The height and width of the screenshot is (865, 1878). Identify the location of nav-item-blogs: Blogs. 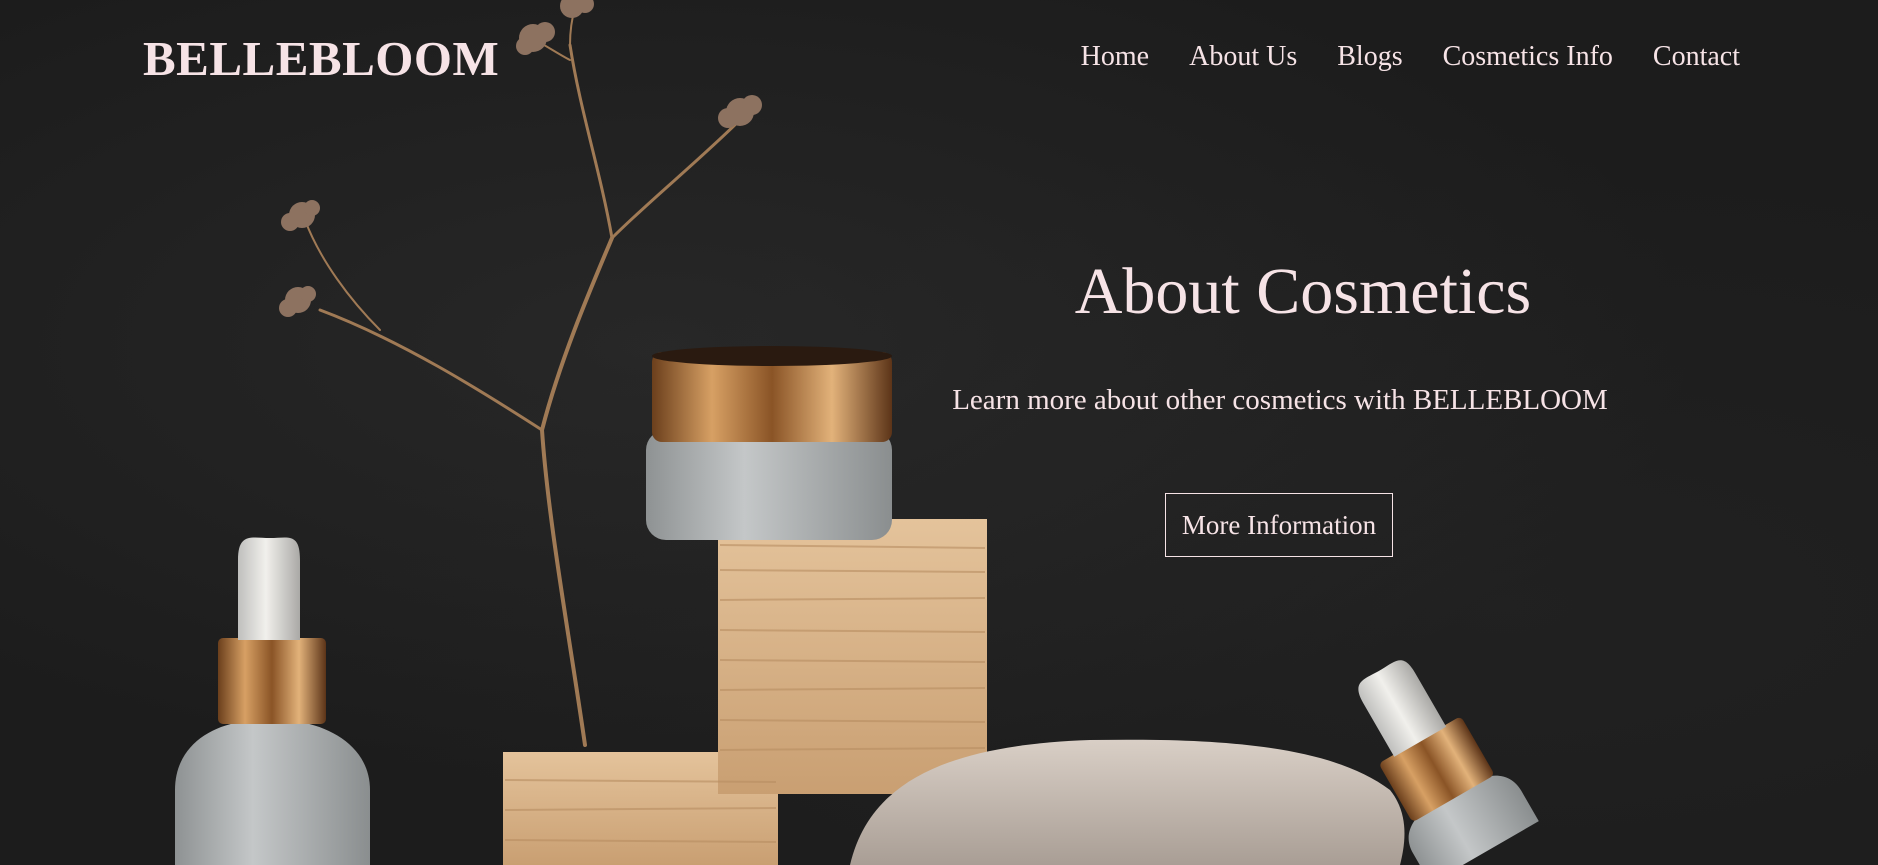
(1369, 57).